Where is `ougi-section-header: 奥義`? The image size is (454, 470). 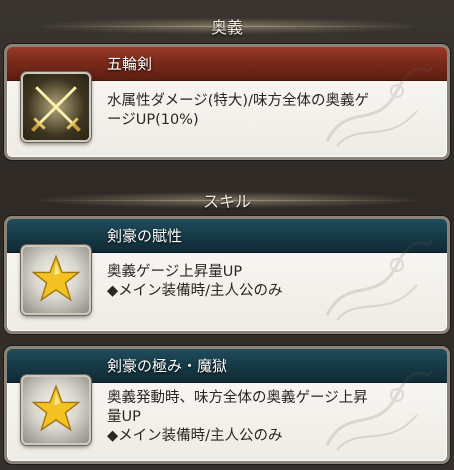
ougi-section-header: 奥義 is located at coordinates (227, 26).